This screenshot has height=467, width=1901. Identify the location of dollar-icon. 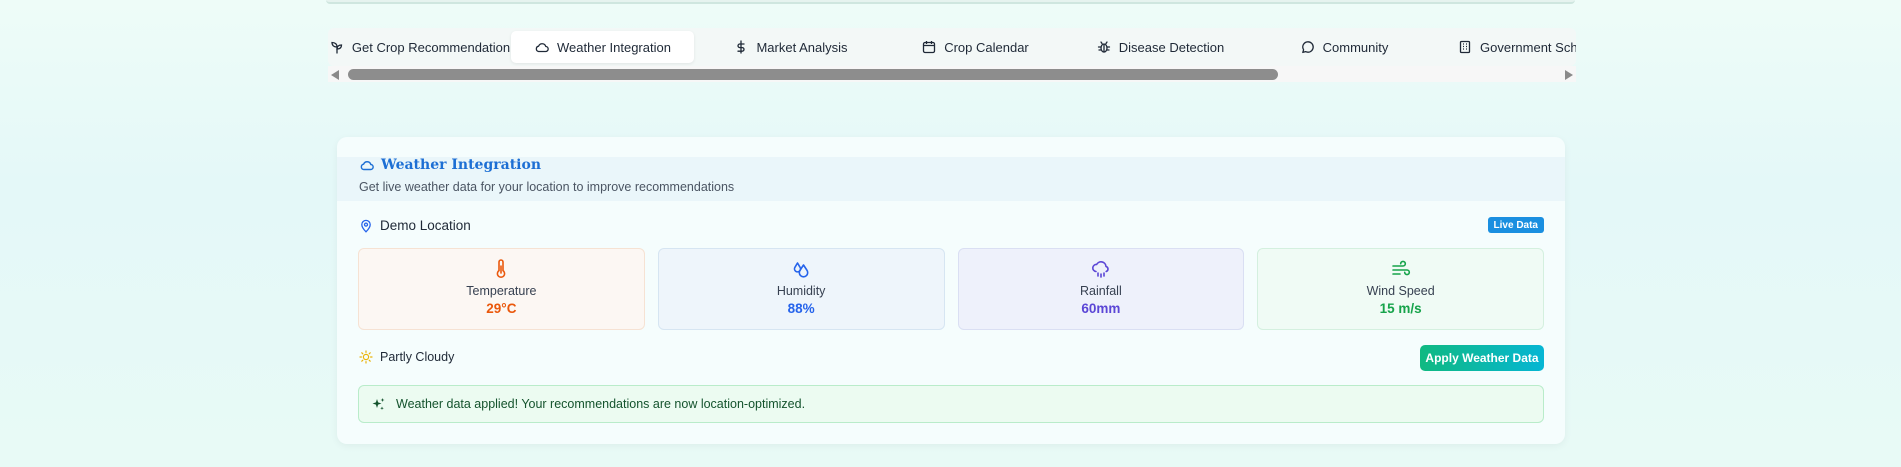
(741, 47).